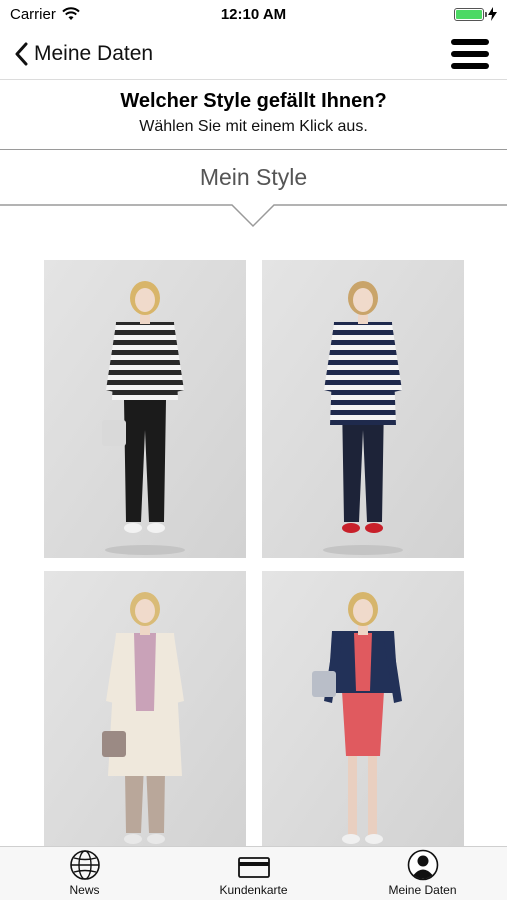  I want to click on left-leg, so click(352, 796).